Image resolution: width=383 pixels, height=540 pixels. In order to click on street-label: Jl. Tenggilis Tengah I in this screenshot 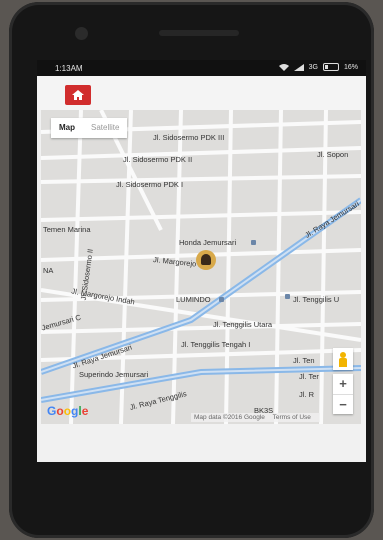, I will do `click(216, 344)`.